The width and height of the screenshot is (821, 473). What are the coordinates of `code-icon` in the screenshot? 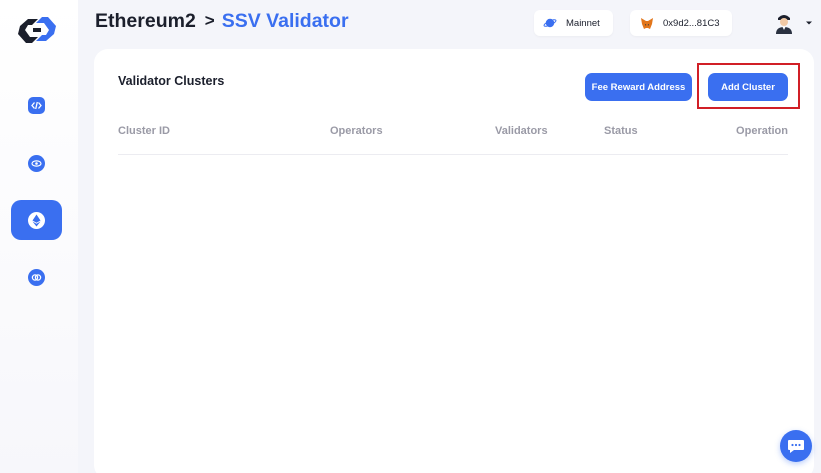 It's located at (36, 105).